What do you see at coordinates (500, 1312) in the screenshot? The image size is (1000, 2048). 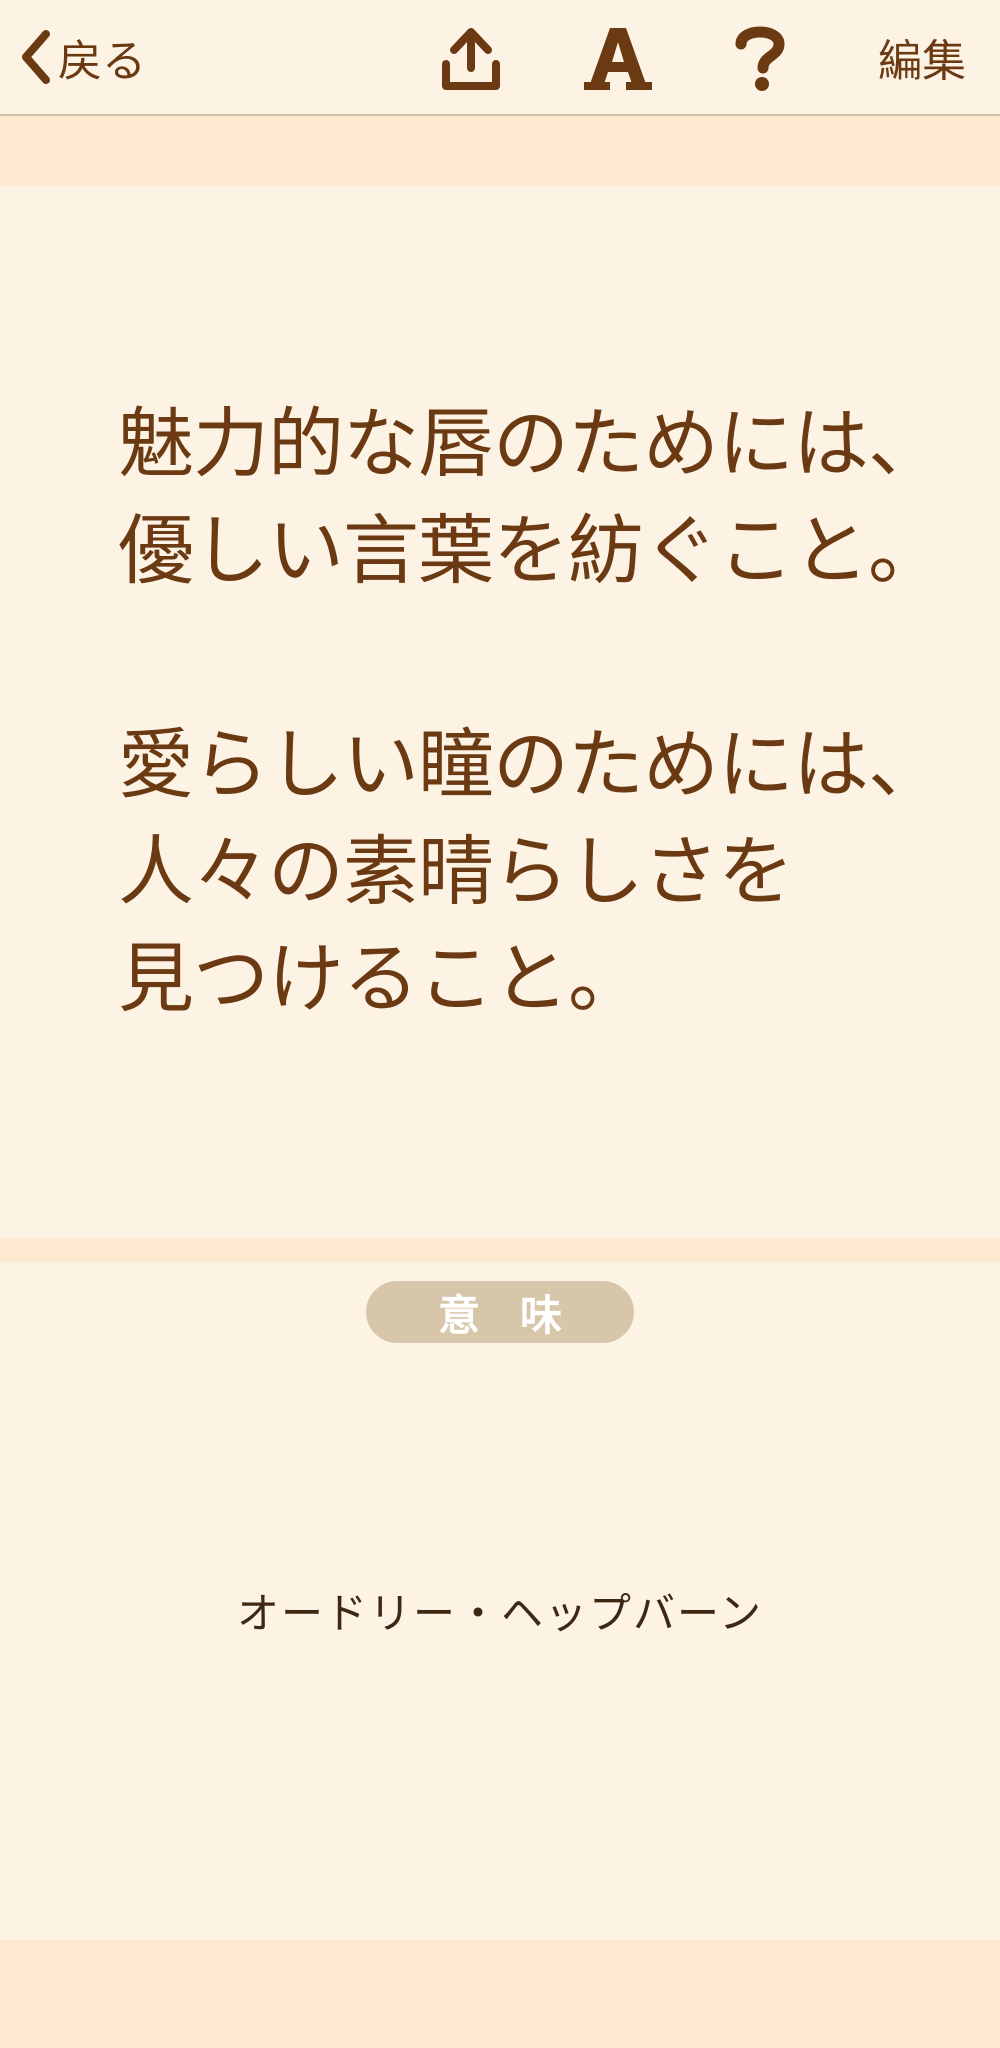 I see `meaning-button: 意味` at bounding box center [500, 1312].